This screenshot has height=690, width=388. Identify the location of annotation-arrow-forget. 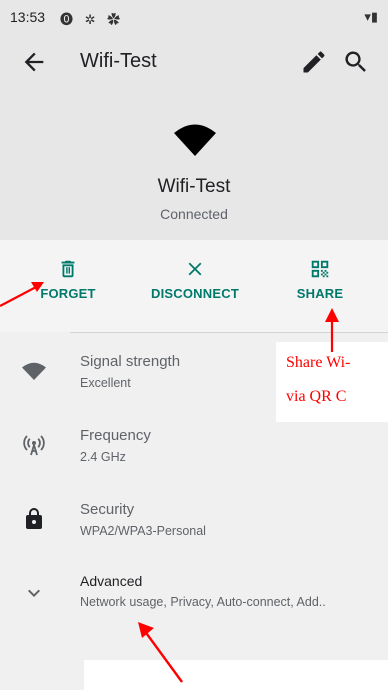
(22, 294).